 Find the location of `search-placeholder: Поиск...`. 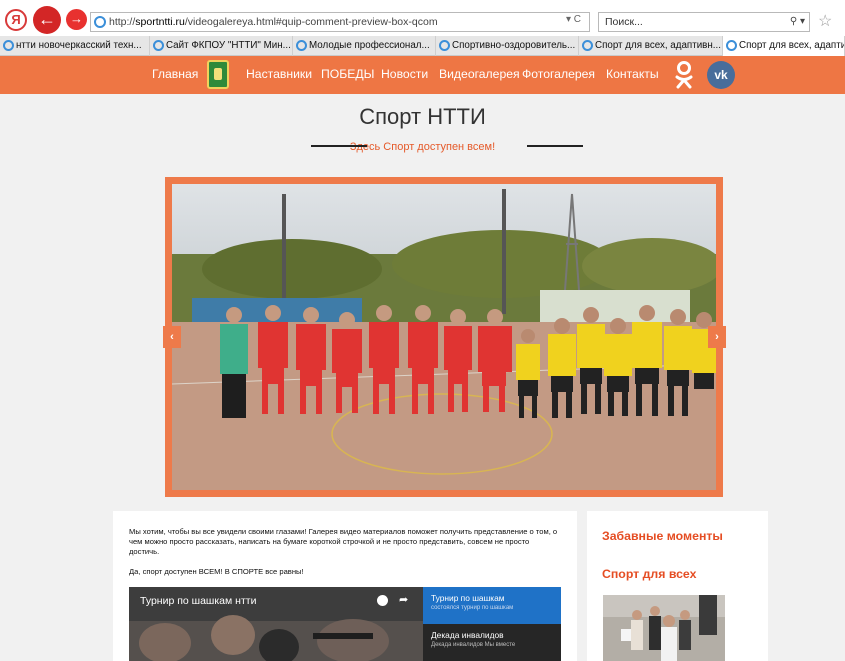

search-placeholder: Поиск... is located at coordinates (624, 22).